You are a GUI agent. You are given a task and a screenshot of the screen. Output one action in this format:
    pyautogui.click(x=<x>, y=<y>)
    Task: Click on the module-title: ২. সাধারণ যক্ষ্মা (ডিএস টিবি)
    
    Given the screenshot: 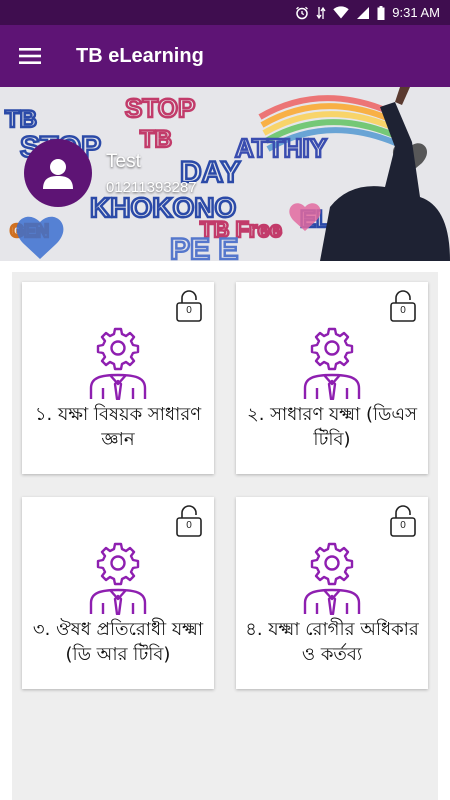 What is the action you would take?
    pyautogui.click(x=332, y=427)
    